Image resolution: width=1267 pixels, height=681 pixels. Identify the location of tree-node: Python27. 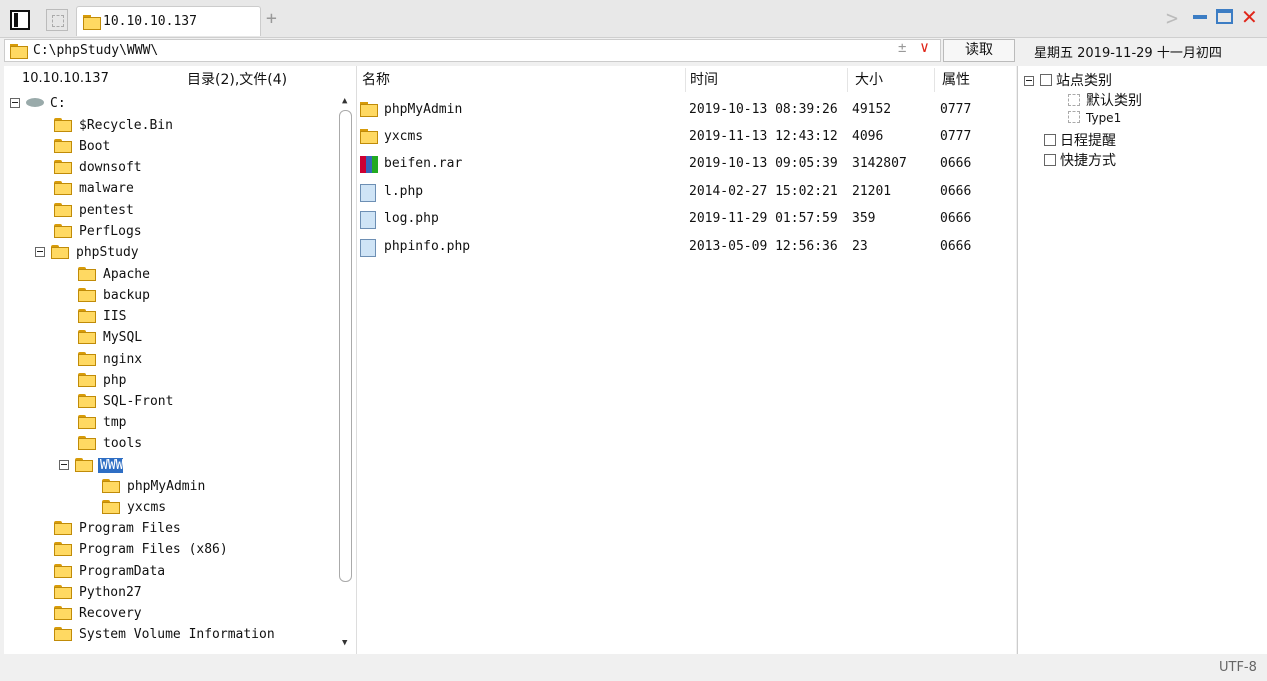
(98, 594).